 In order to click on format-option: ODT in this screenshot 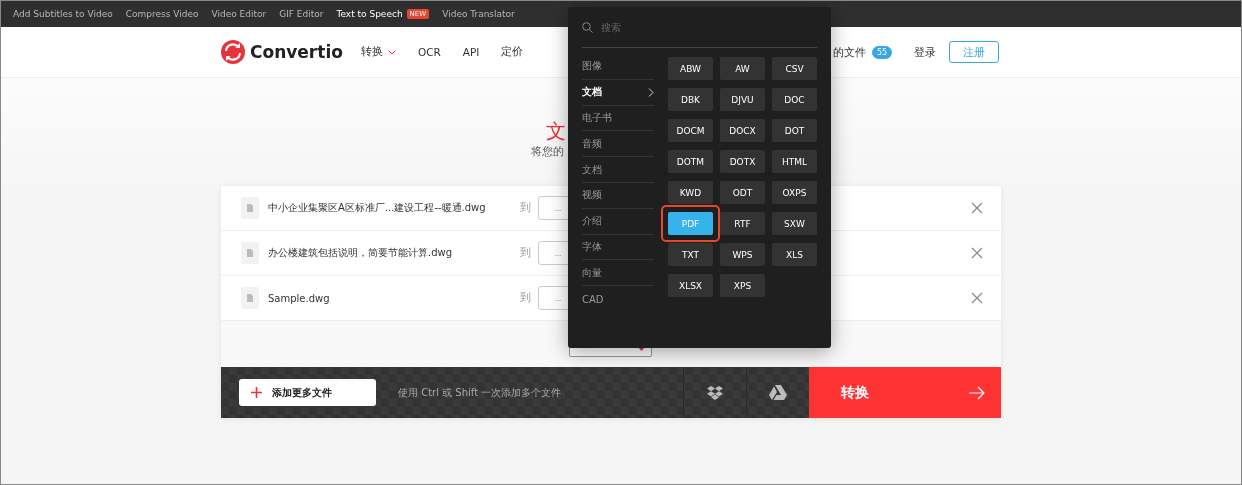, I will do `click(742, 192)`.